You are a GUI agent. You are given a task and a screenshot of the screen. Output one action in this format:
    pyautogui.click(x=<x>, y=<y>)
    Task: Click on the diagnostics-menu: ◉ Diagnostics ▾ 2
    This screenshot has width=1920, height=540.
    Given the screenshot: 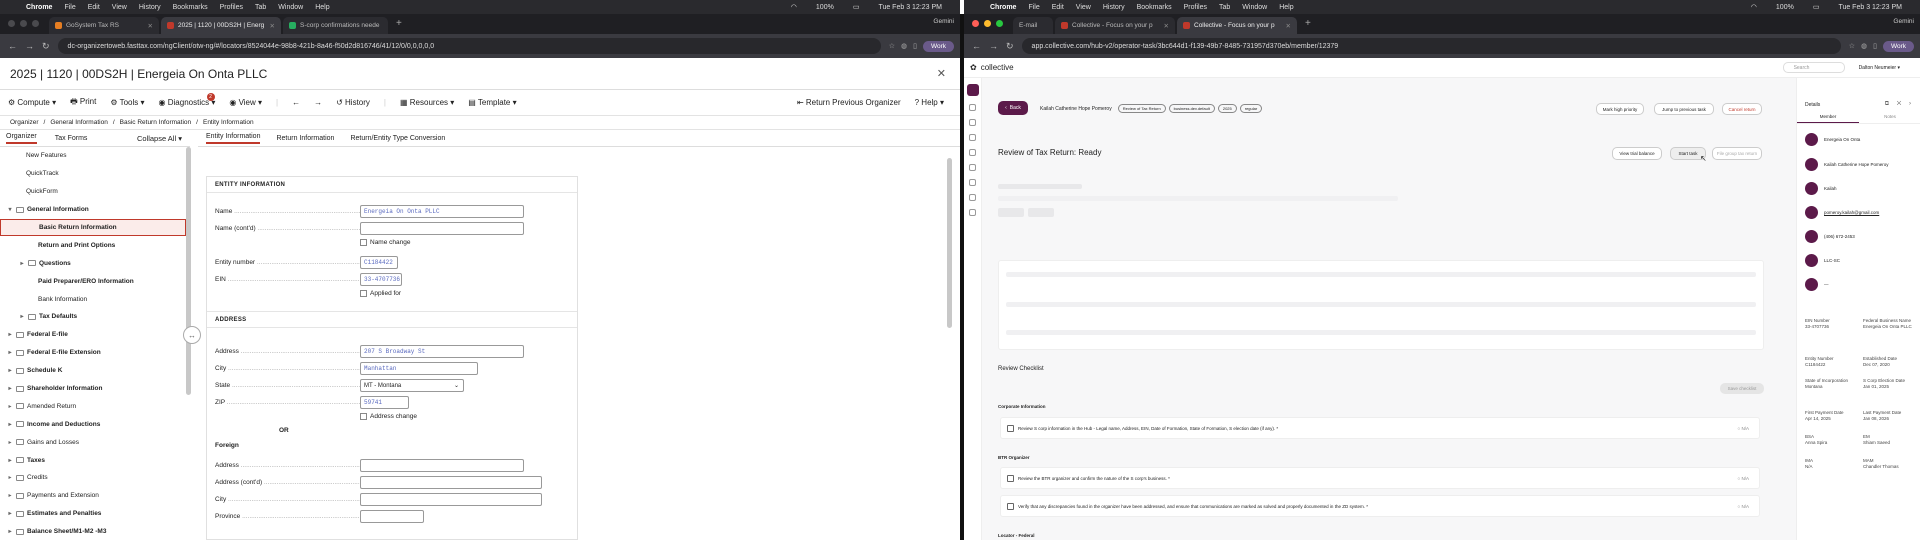 What is the action you would take?
    pyautogui.click(x=187, y=100)
    